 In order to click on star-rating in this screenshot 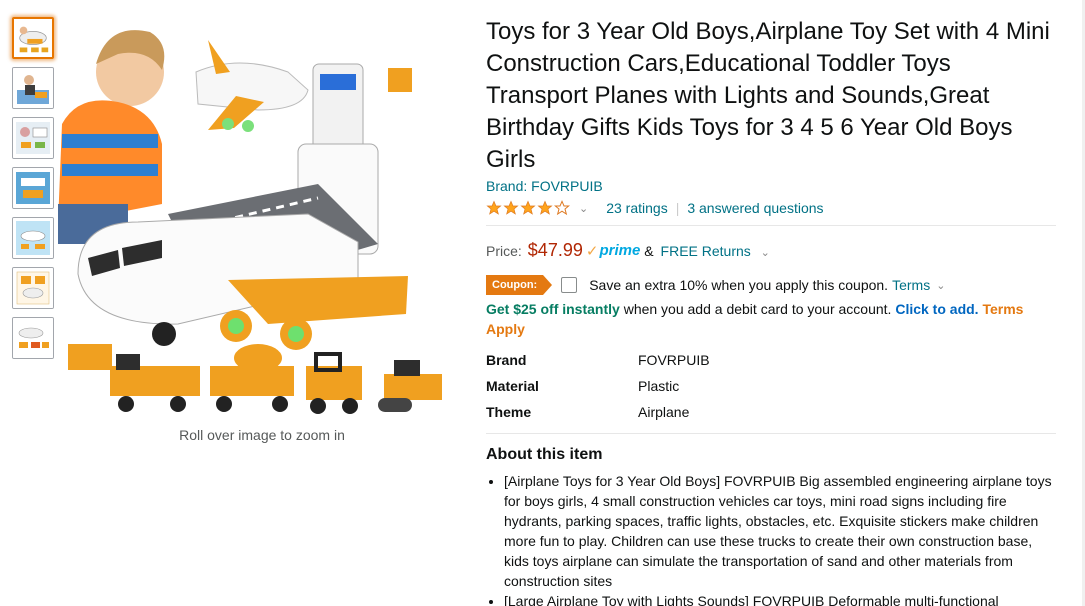, I will do `click(528, 208)`.